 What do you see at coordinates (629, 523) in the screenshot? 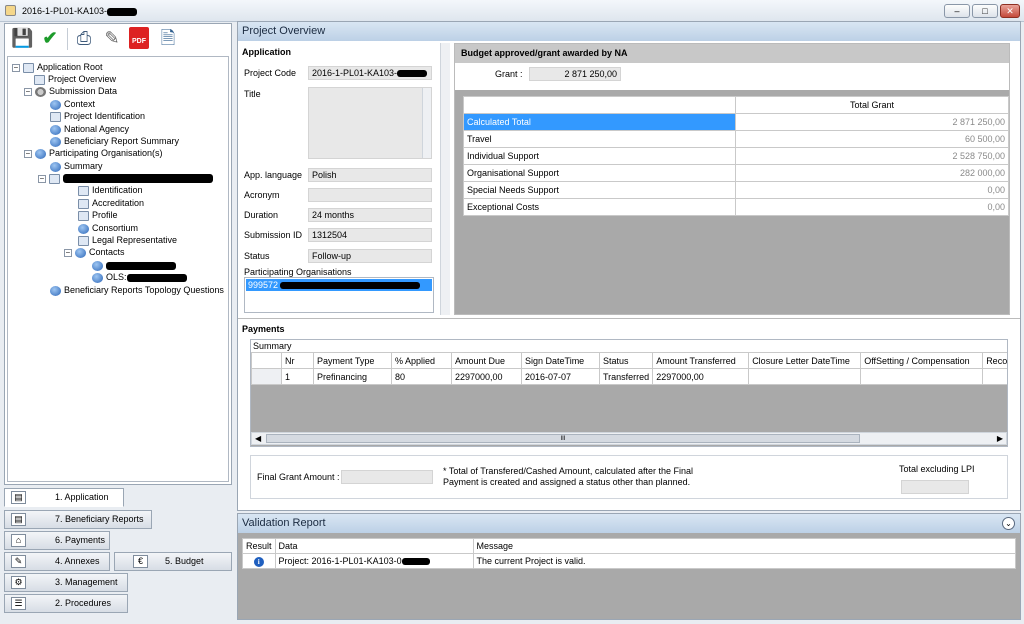
I see `validation-header: Validation Report` at bounding box center [629, 523].